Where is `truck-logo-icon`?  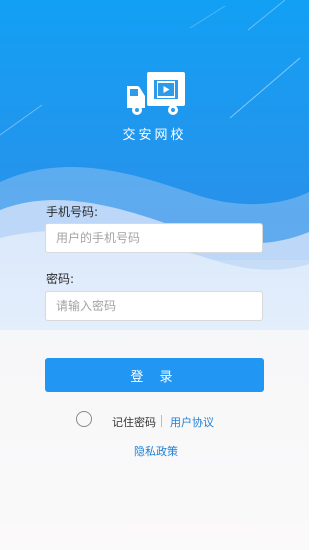 truck-logo-icon is located at coordinates (156, 93).